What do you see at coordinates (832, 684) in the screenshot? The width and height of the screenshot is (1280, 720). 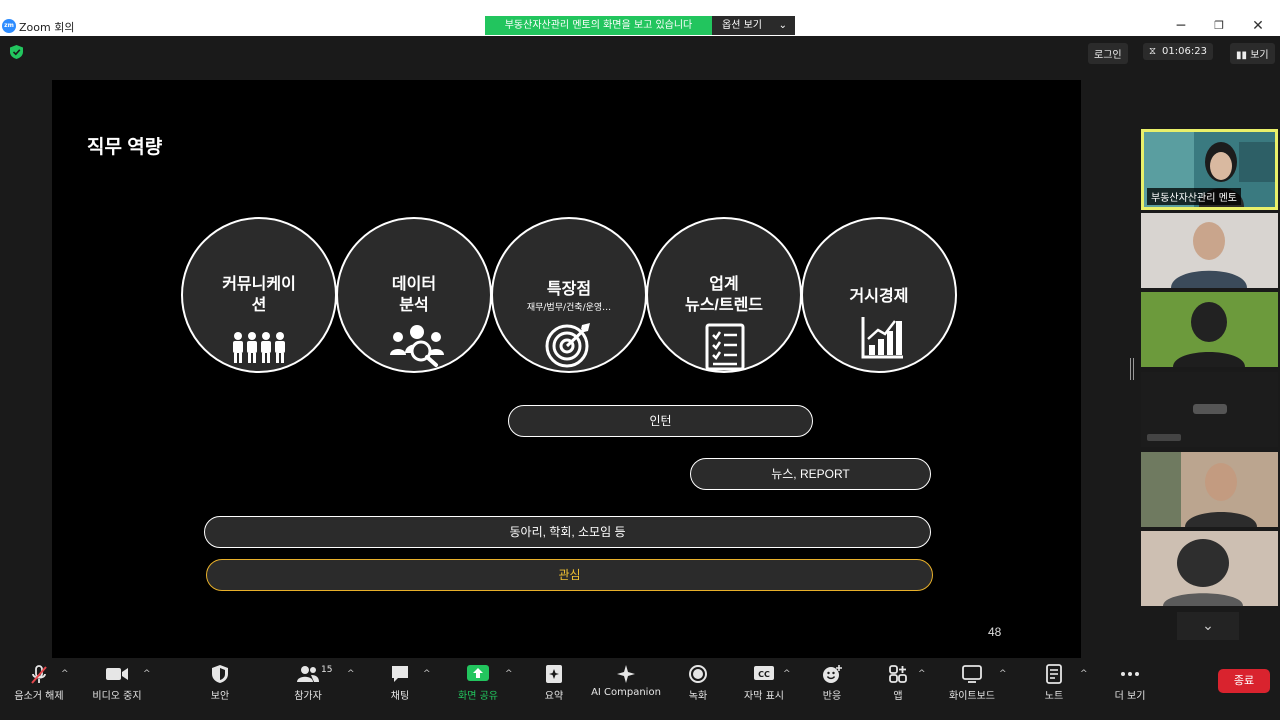 I see `reactions-button: 반응` at bounding box center [832, 684].